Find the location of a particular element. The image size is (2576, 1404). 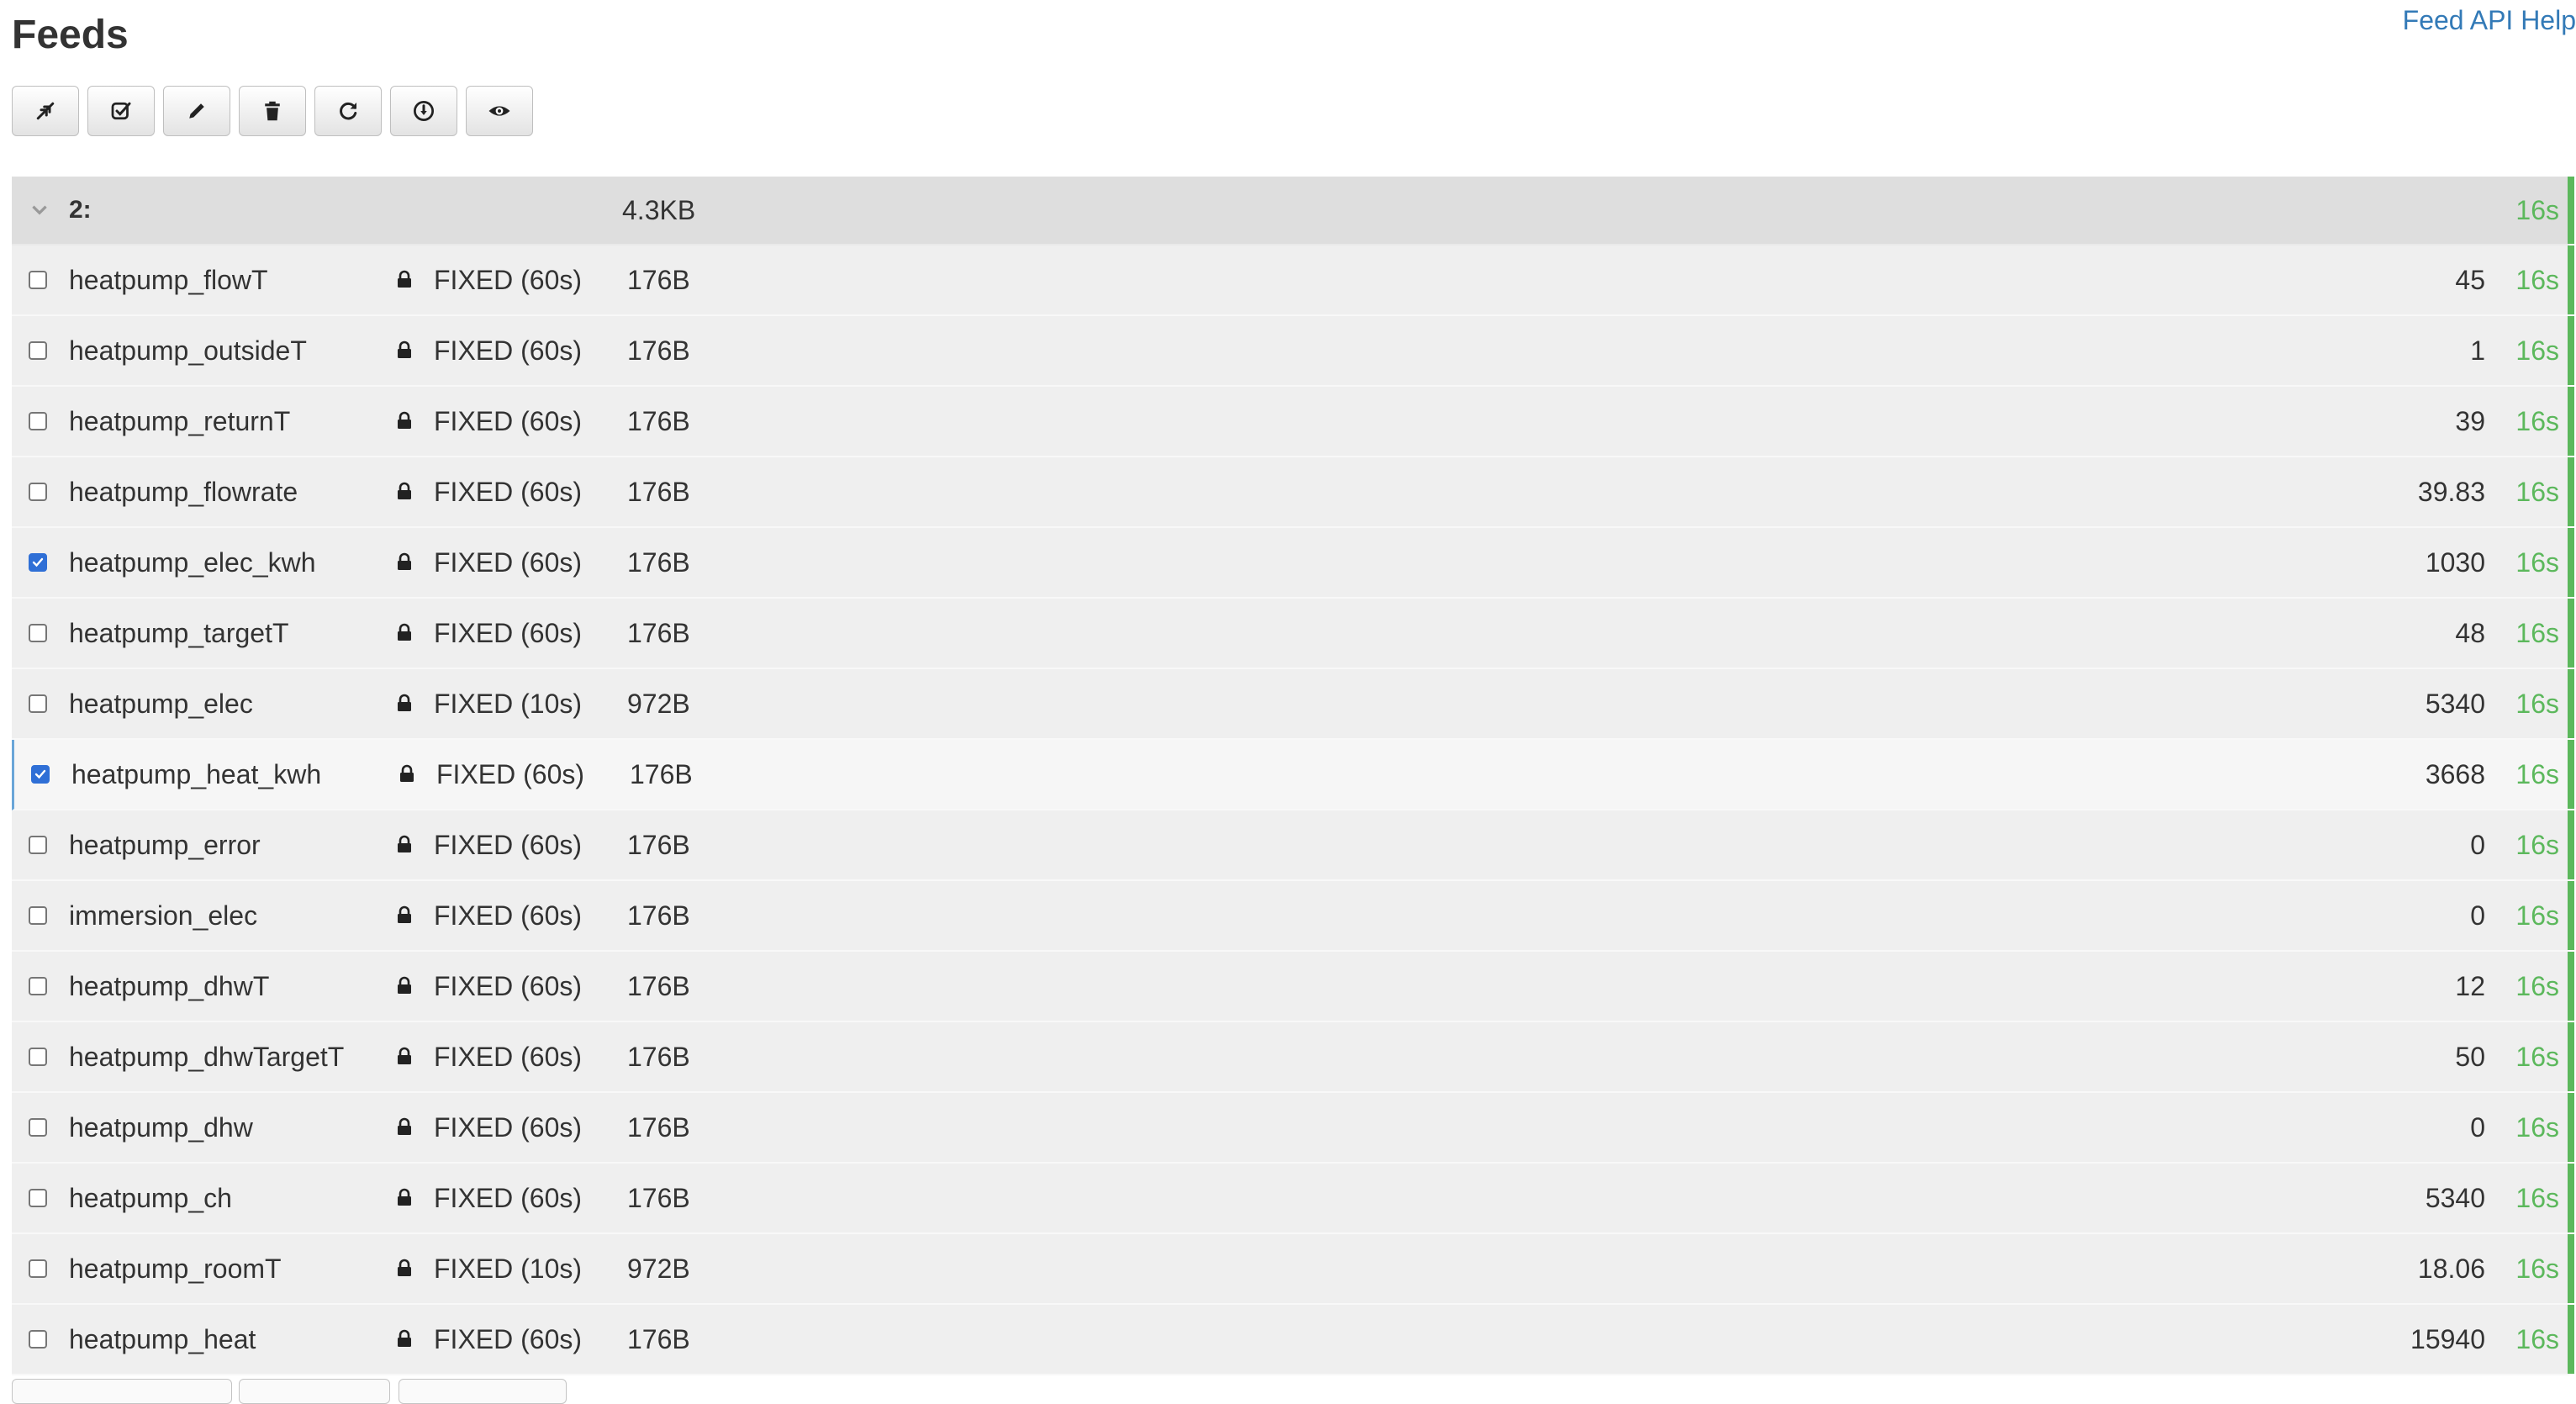

feed-name: heatpump_elec is located at coordinates (161, 703).